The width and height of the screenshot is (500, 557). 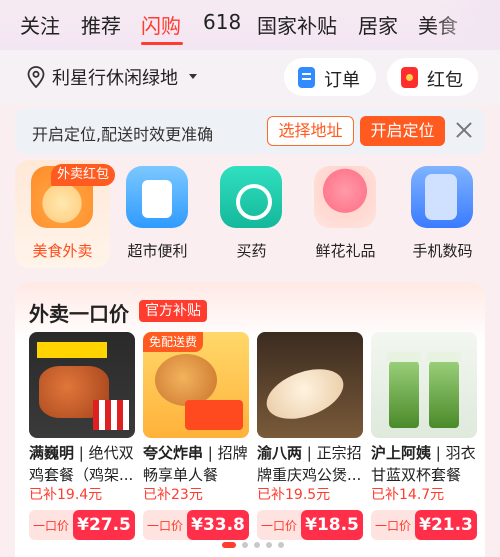 I want to click on tab-home: 居家, so click(x=378, y=24).